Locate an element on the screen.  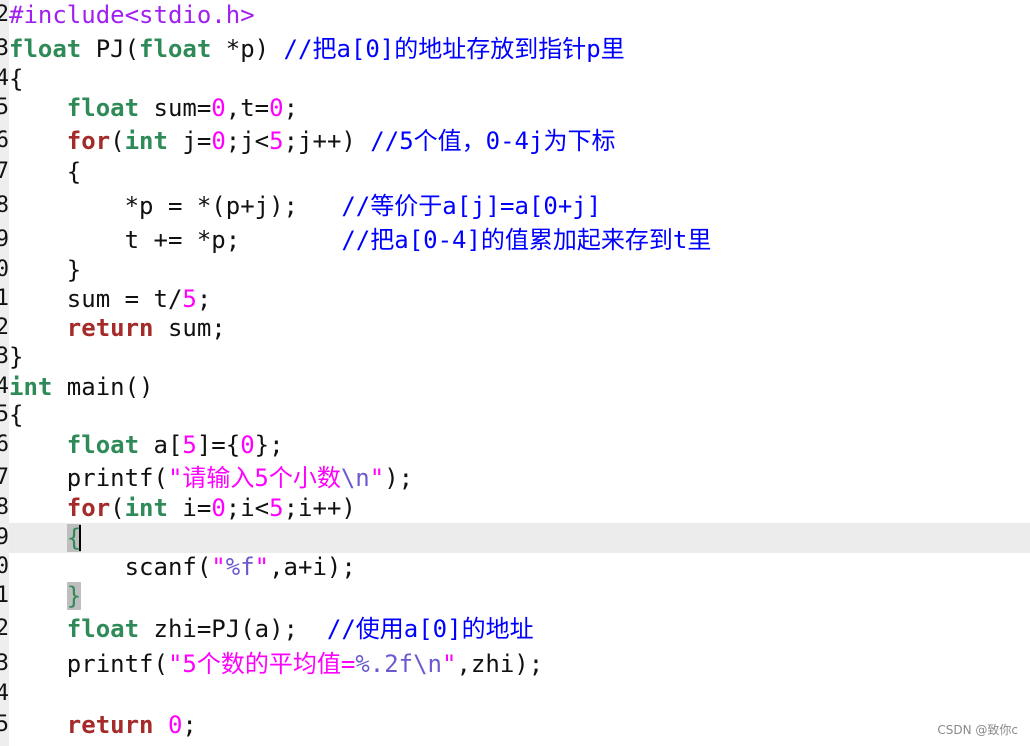
code-line: t += *p; //把a[0-4]的值累加起来存到t里 is located at coordinates (519, 240).